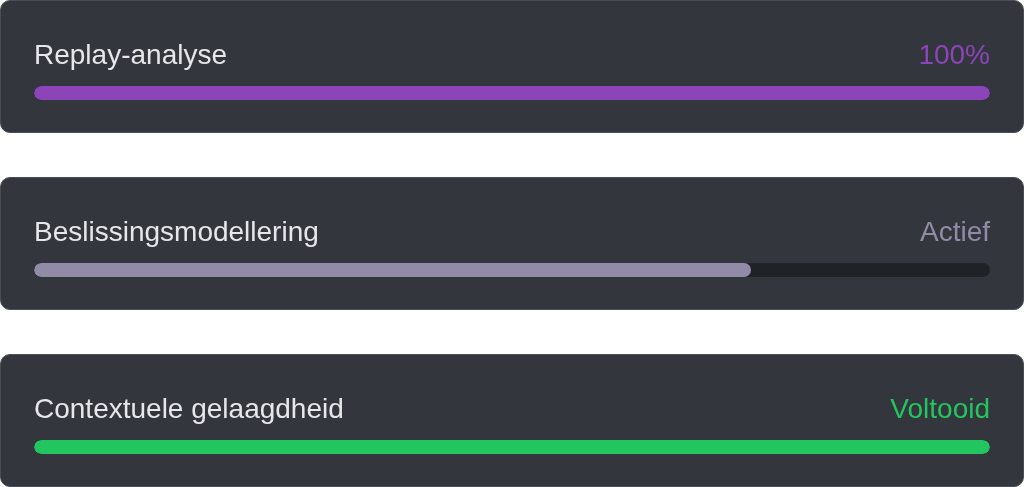  What do you see at coordinates (954, 55) in the screenshot?
I see `task-status: 100%` at bounding box center [954, 55].